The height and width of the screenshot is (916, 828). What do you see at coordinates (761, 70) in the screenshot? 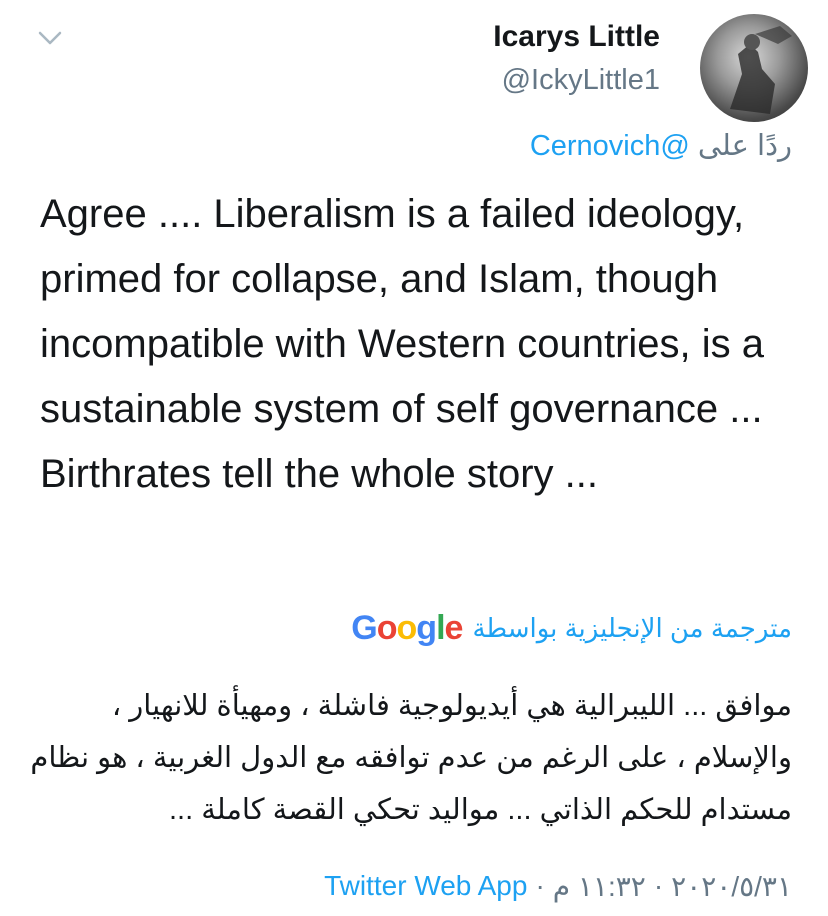
I see `avatar-image-icon` at bounding box center [761, 70].